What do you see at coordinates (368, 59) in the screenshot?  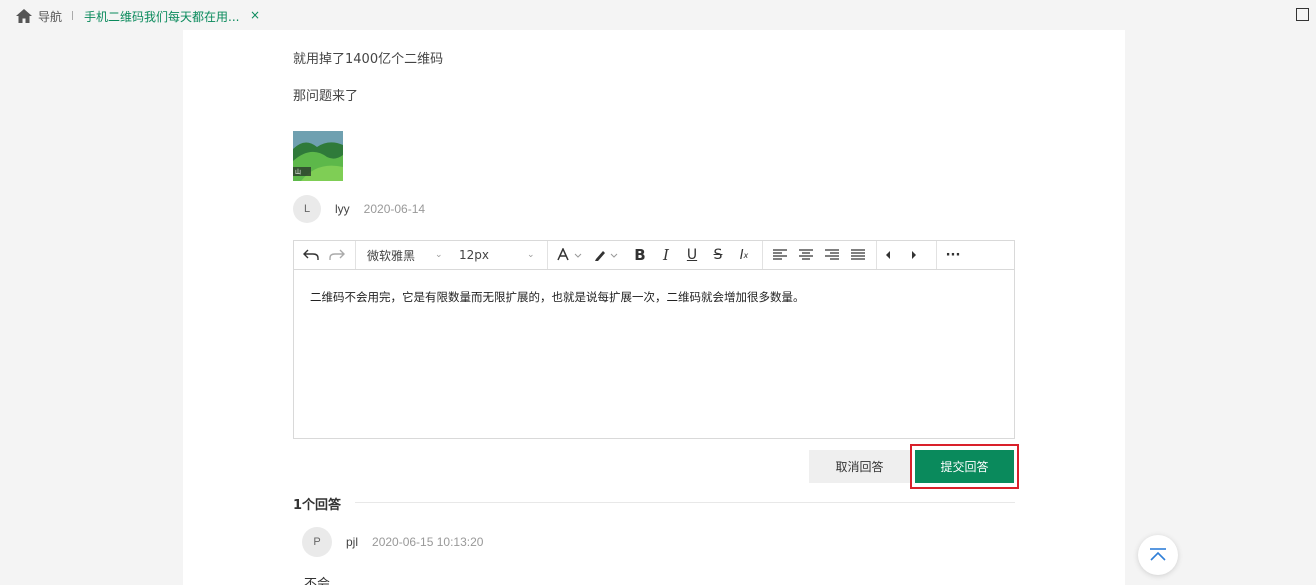 I see `article-paragraph: 就用掉了1400亿个二维码` at bounding box center [368, 59].